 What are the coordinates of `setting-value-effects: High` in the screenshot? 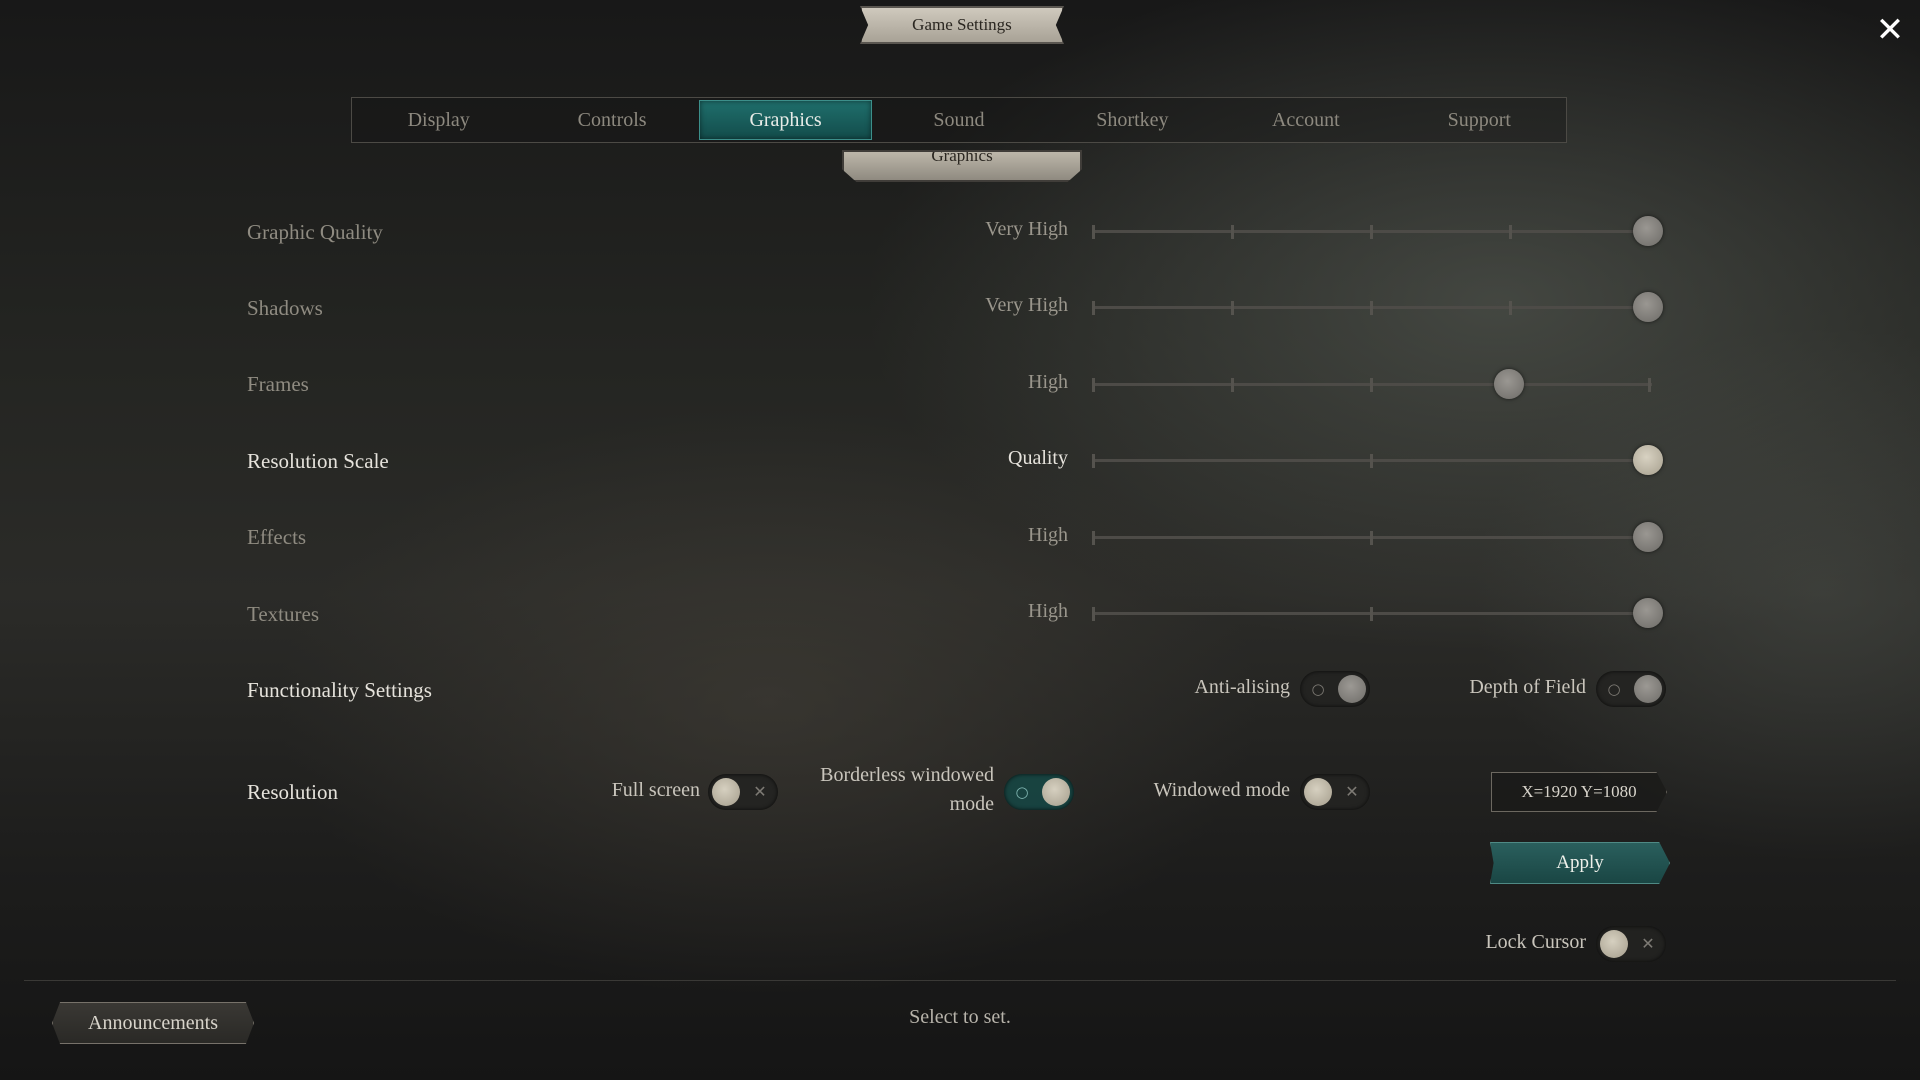 It's located at (1048, 535).